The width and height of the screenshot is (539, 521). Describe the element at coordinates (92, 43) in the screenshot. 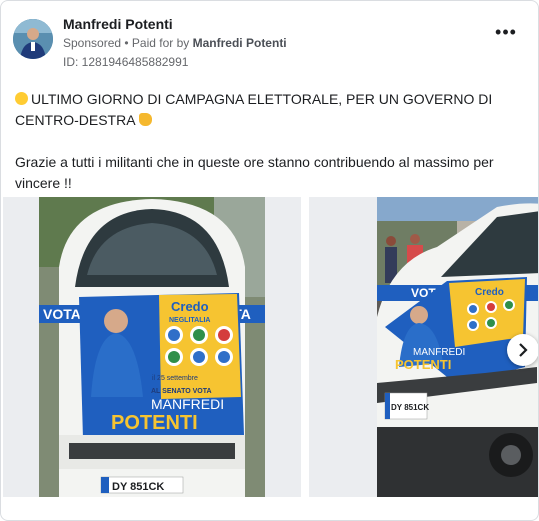

I see `sponsored-label: Sponsored` at that location.